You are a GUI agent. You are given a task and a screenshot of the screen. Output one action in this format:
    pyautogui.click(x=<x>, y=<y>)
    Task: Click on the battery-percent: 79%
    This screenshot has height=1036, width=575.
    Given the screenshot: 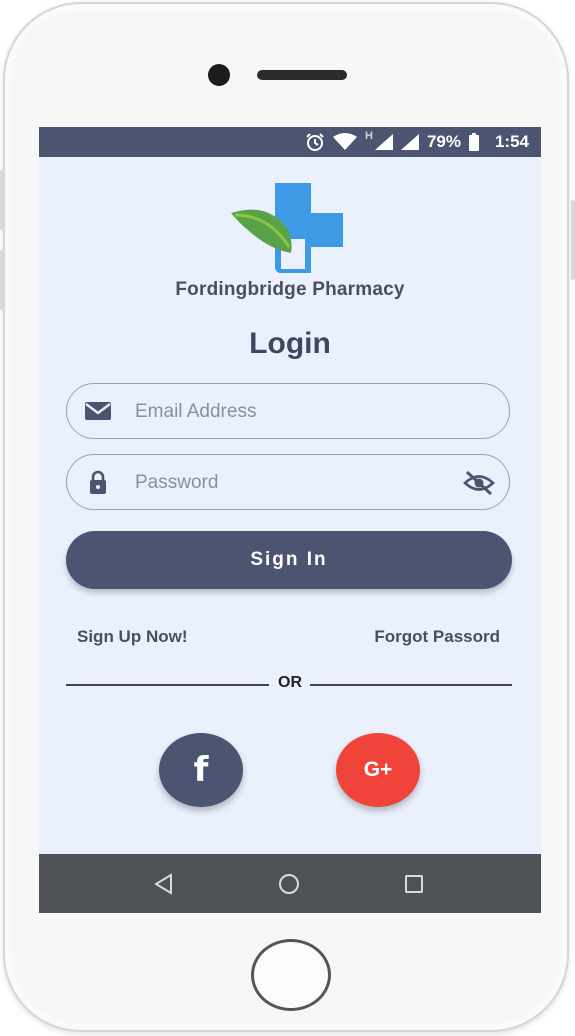 What is the action you would take?
    pyautogui.click(x=443, y=141)
    